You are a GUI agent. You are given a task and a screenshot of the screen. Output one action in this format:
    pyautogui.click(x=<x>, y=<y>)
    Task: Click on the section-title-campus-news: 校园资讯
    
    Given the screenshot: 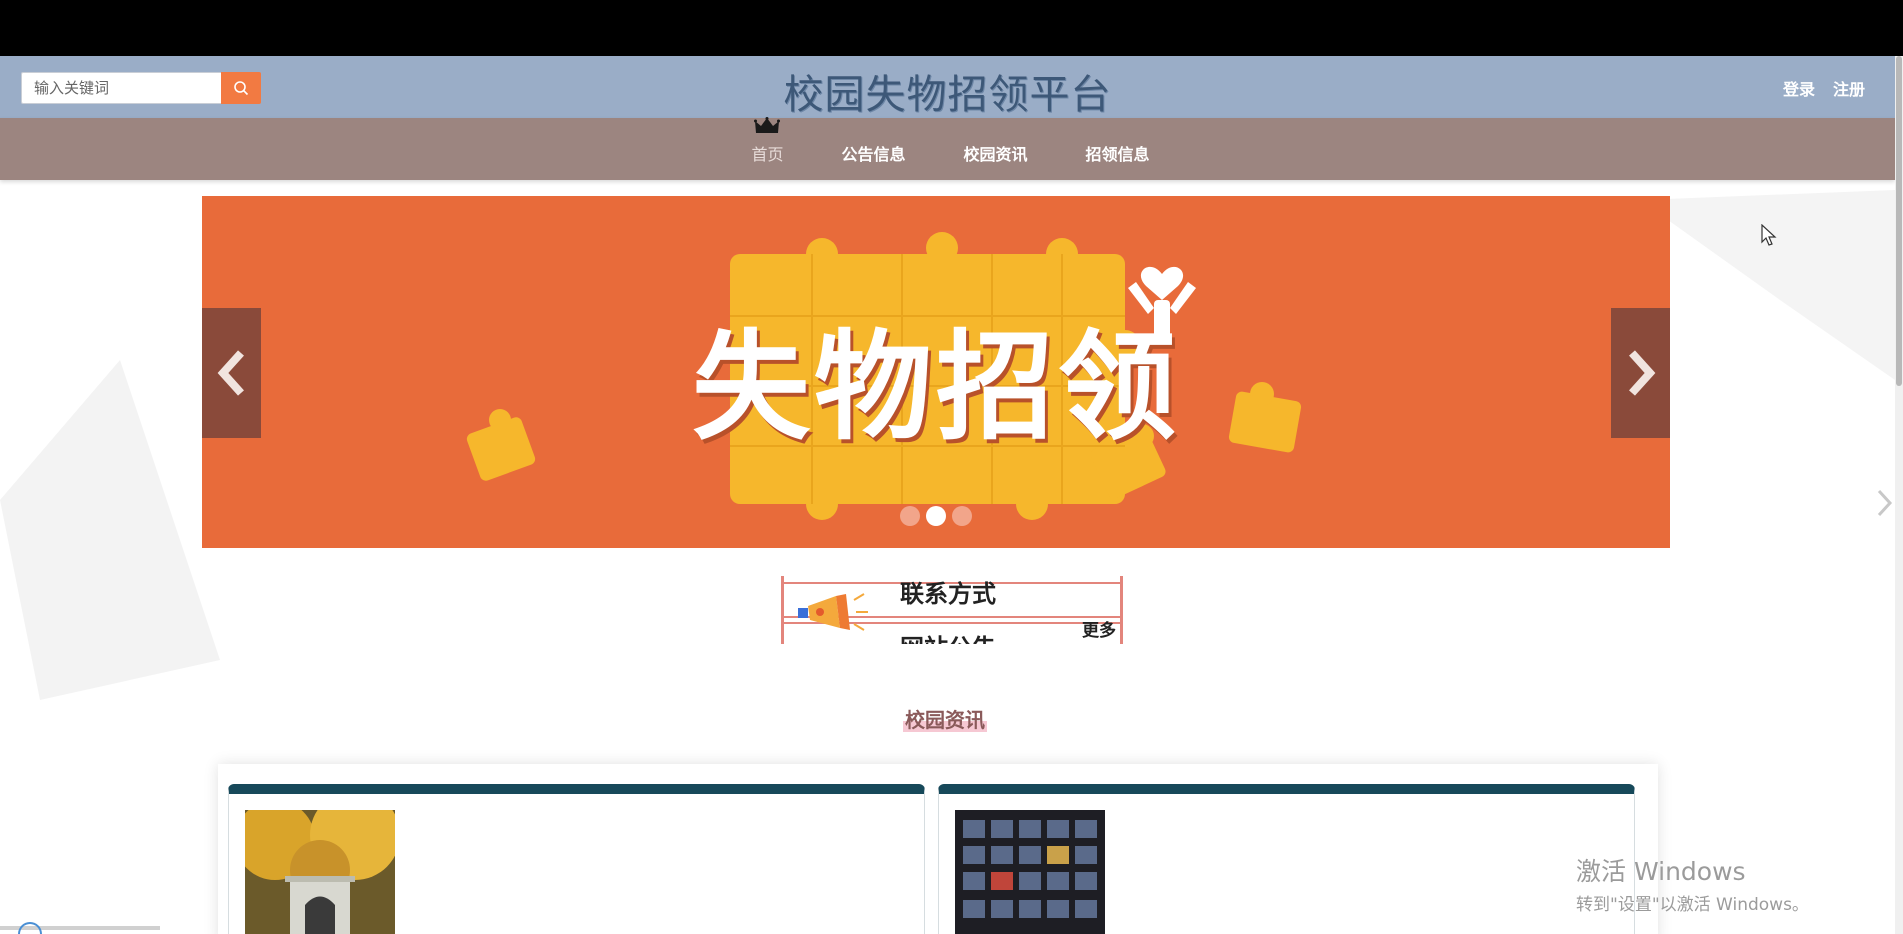 What is the action you would take?
    pyautogui.click(x=945, y=720)
    